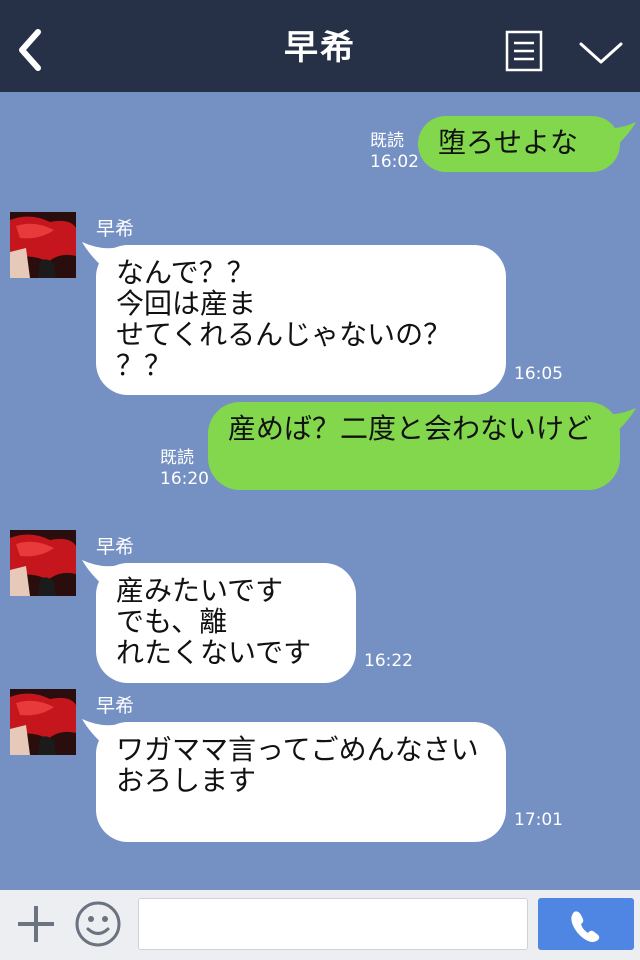 This screenshot has width=640, height=960. Describe the element at coordinates (538, 374) in the screenshot. I see `message-time: 16:05` at that location.